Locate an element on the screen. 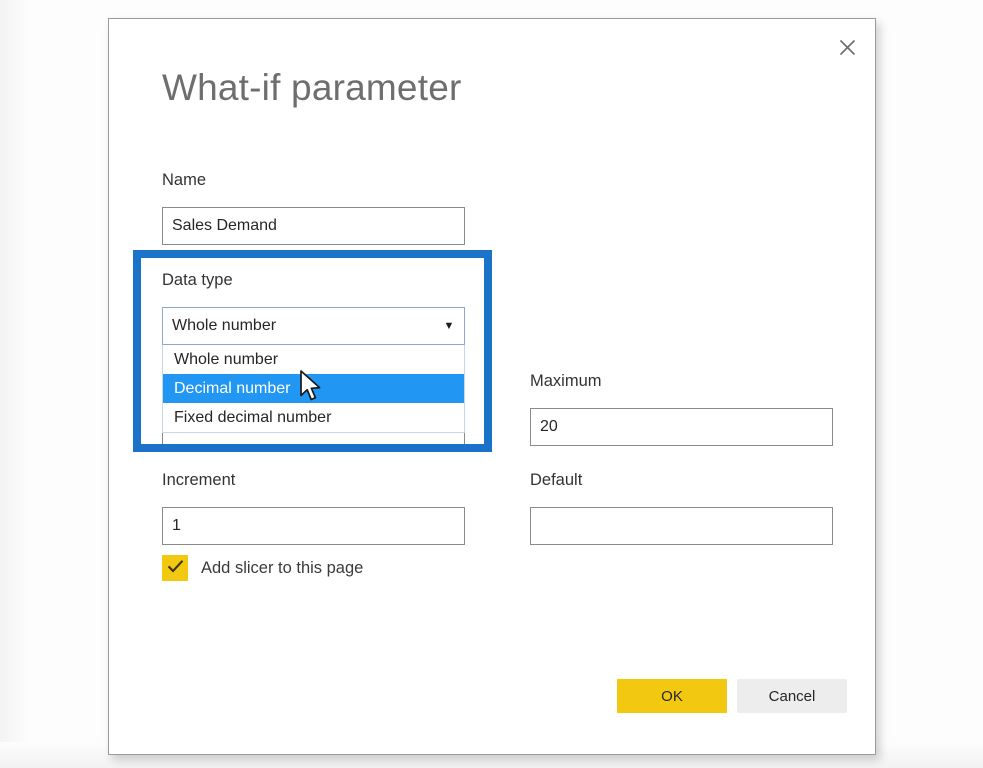  data-type-label: Data type is located at coordinates (197, 280).